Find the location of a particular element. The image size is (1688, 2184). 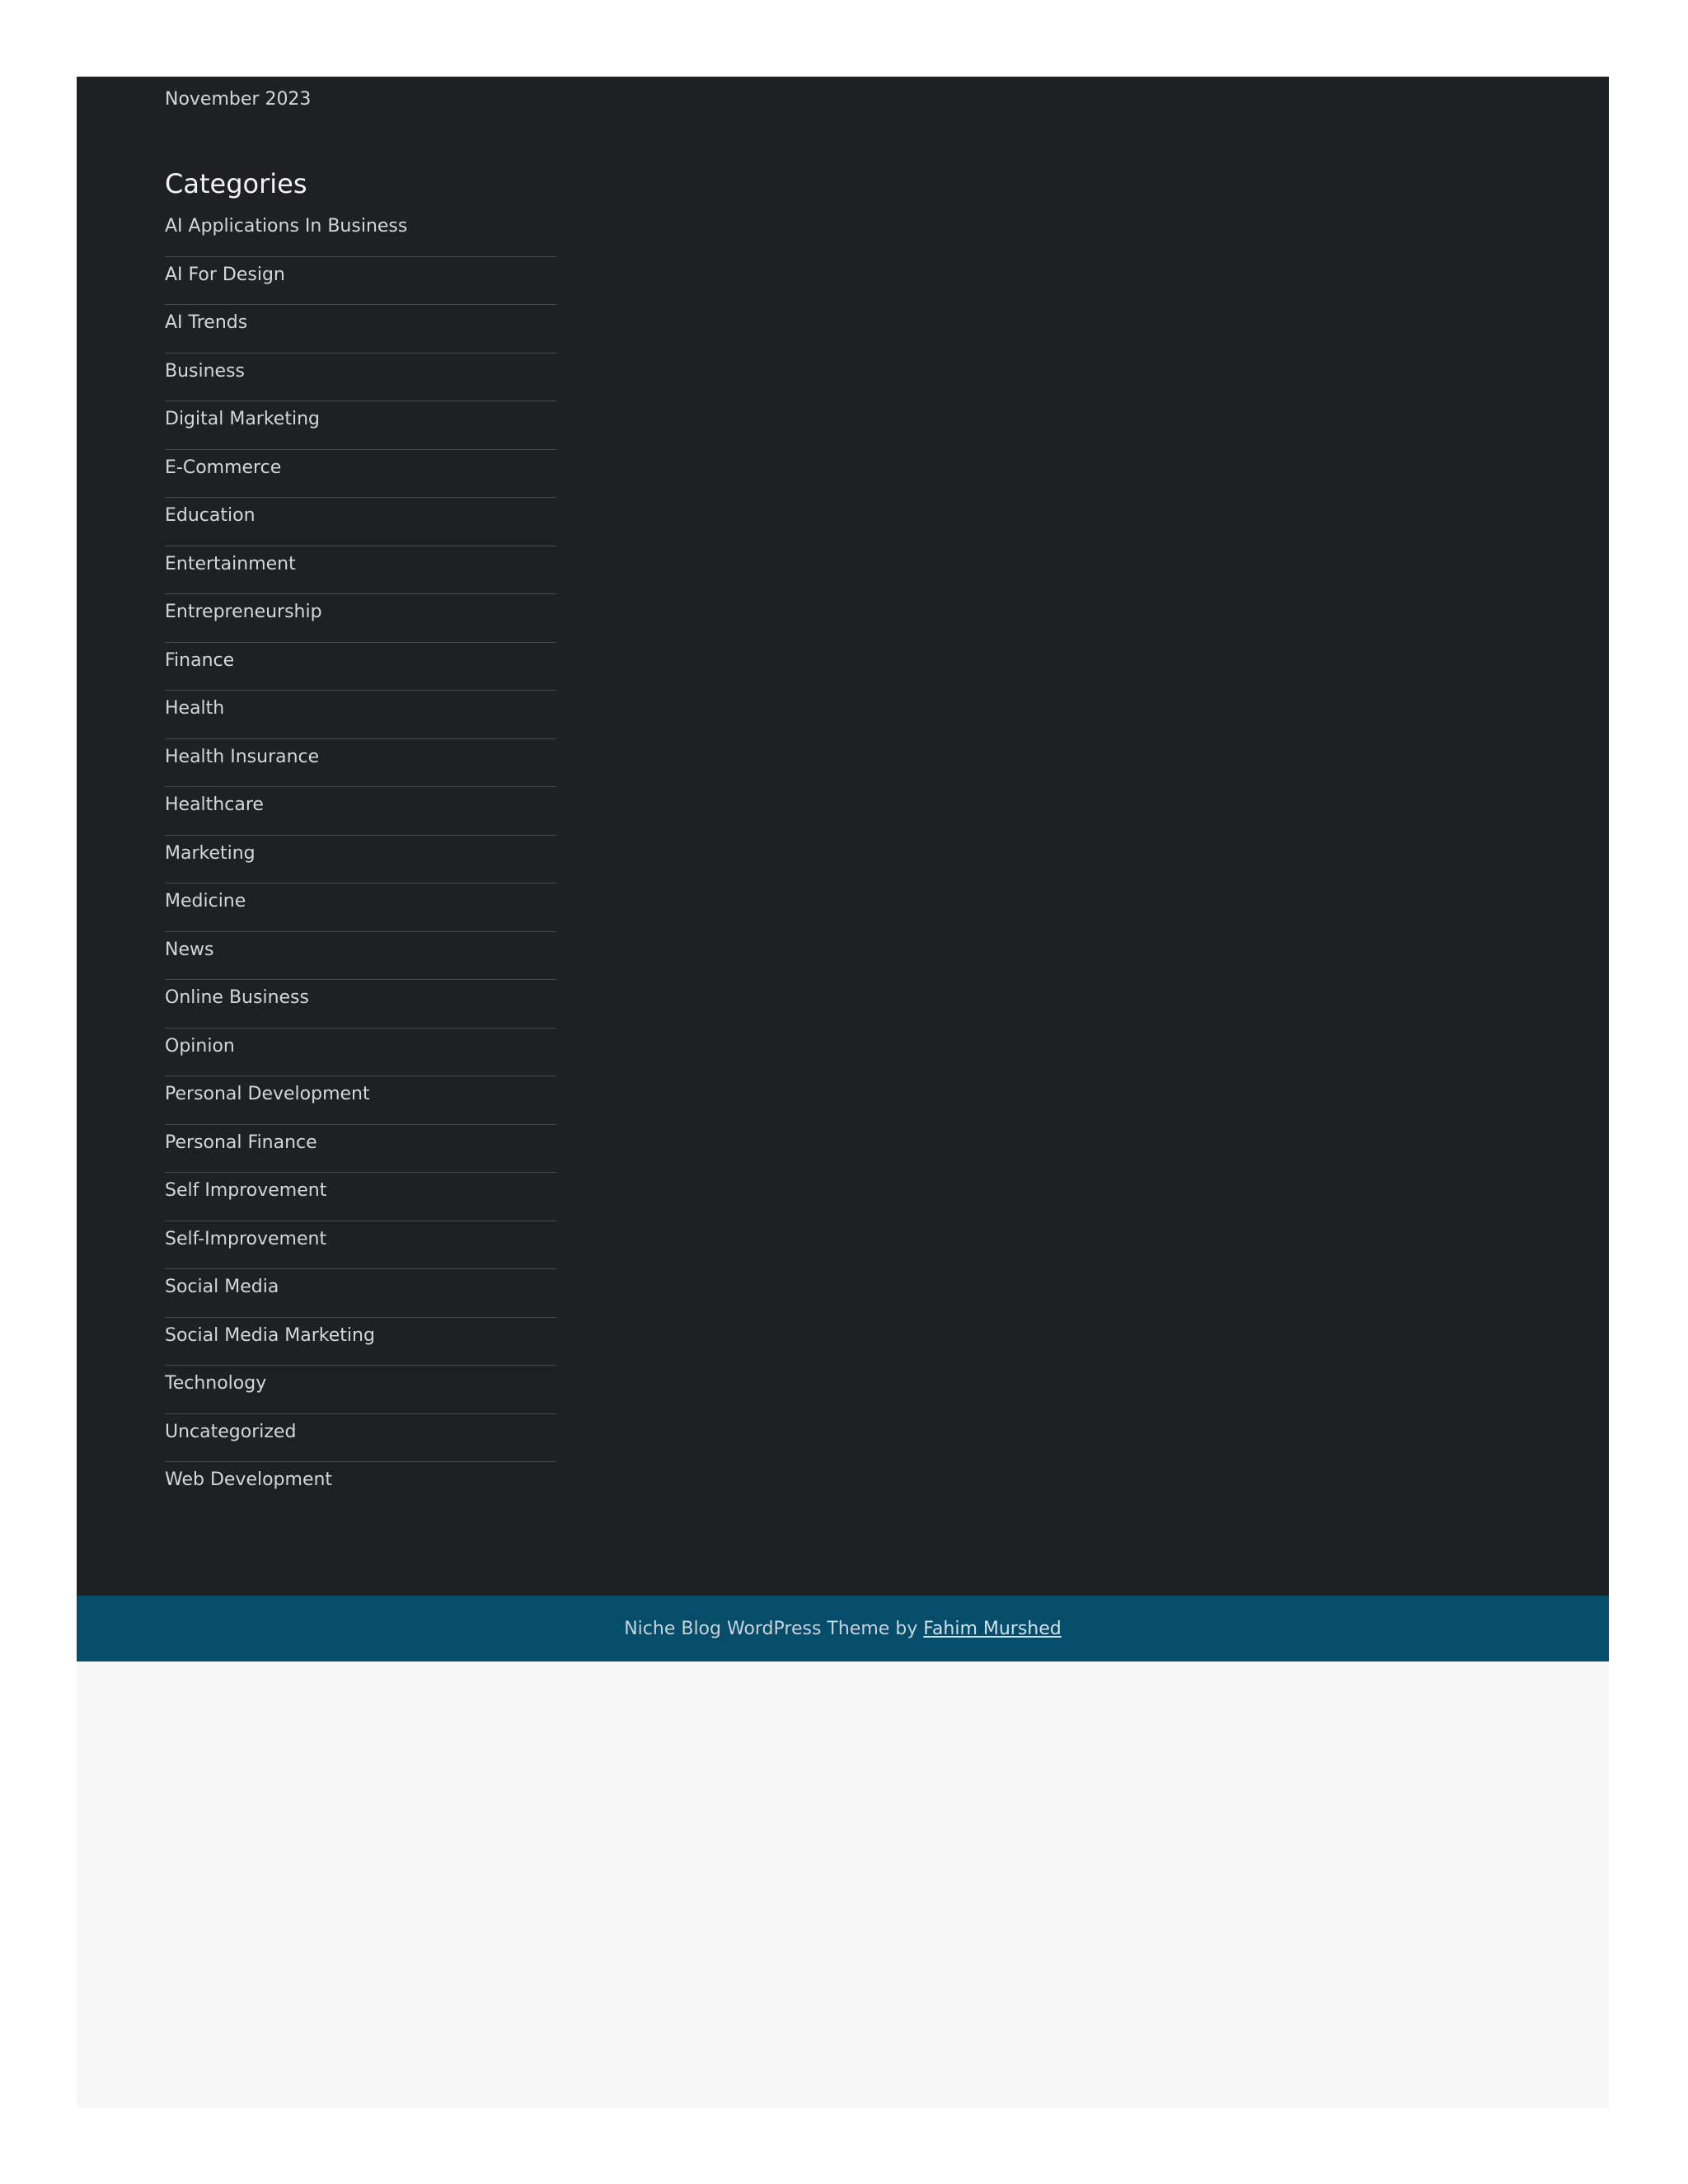

category-item: Social Media Marketing is located at coordinates (361, 1342).